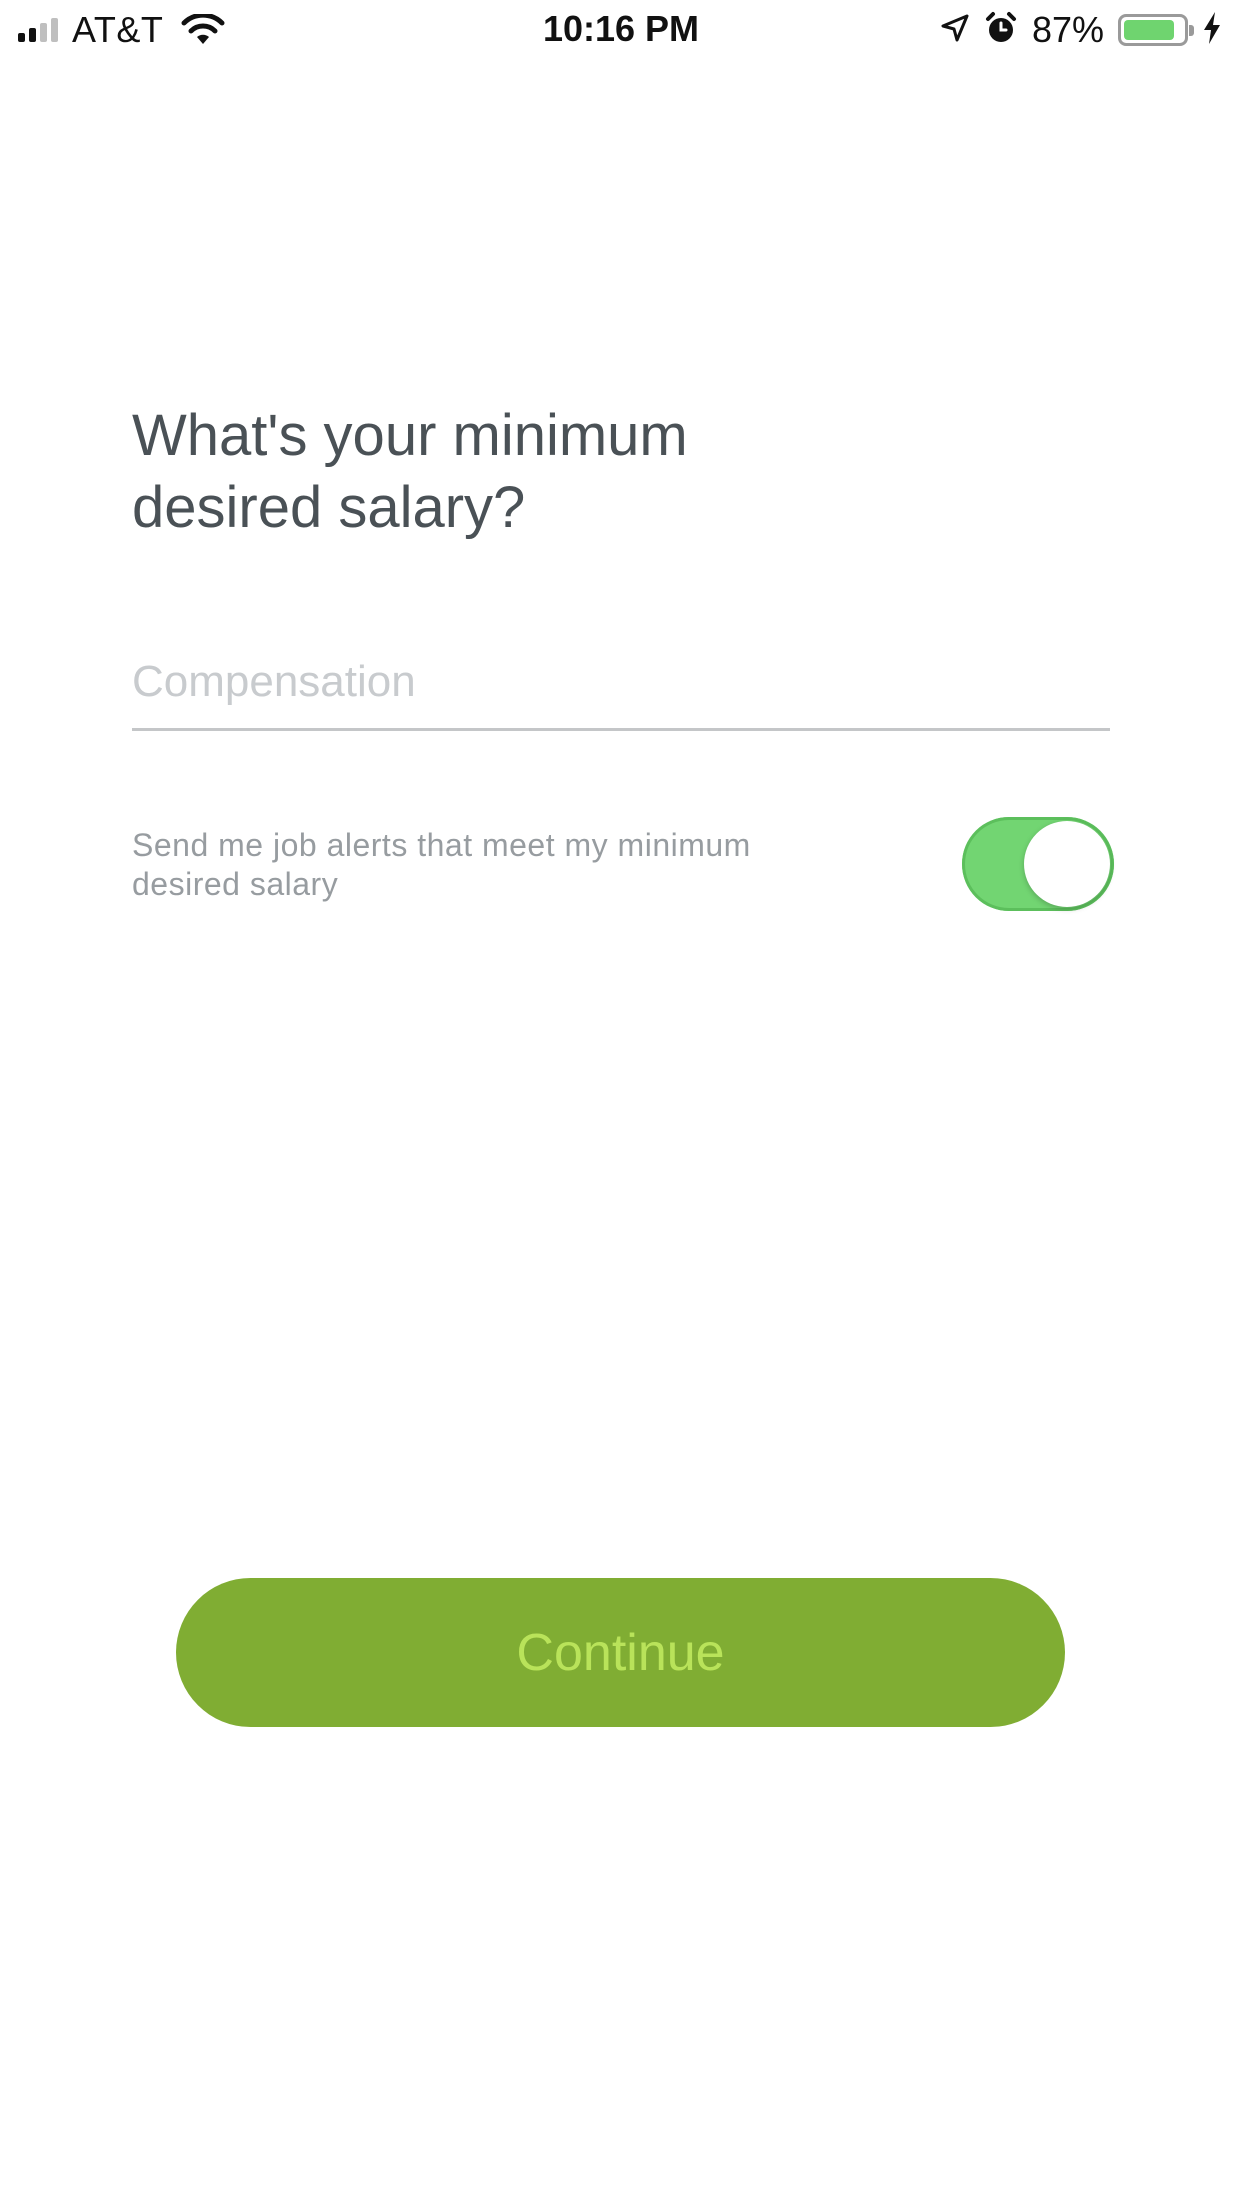  What do you see at coordinates (621, 30) in the screenshot?
I see `status-bar: AT&T 10:16 PM 87%` at bounding box center [621, 30].